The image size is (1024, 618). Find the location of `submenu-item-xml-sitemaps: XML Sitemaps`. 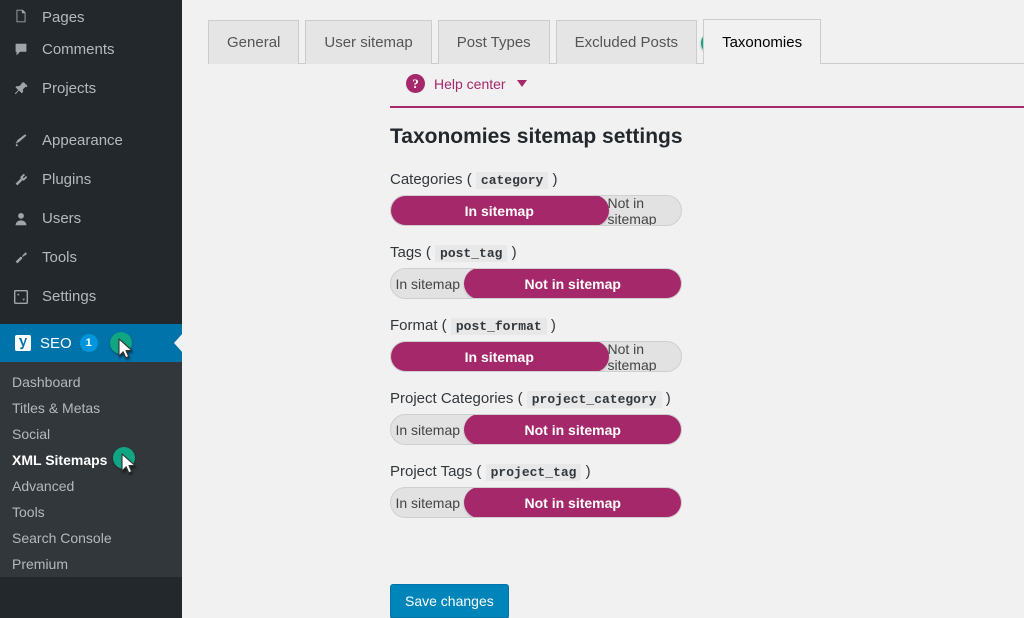

submenu-item-xml-sitemaps: XML Sitemaps is located at coordinates (91, 460).